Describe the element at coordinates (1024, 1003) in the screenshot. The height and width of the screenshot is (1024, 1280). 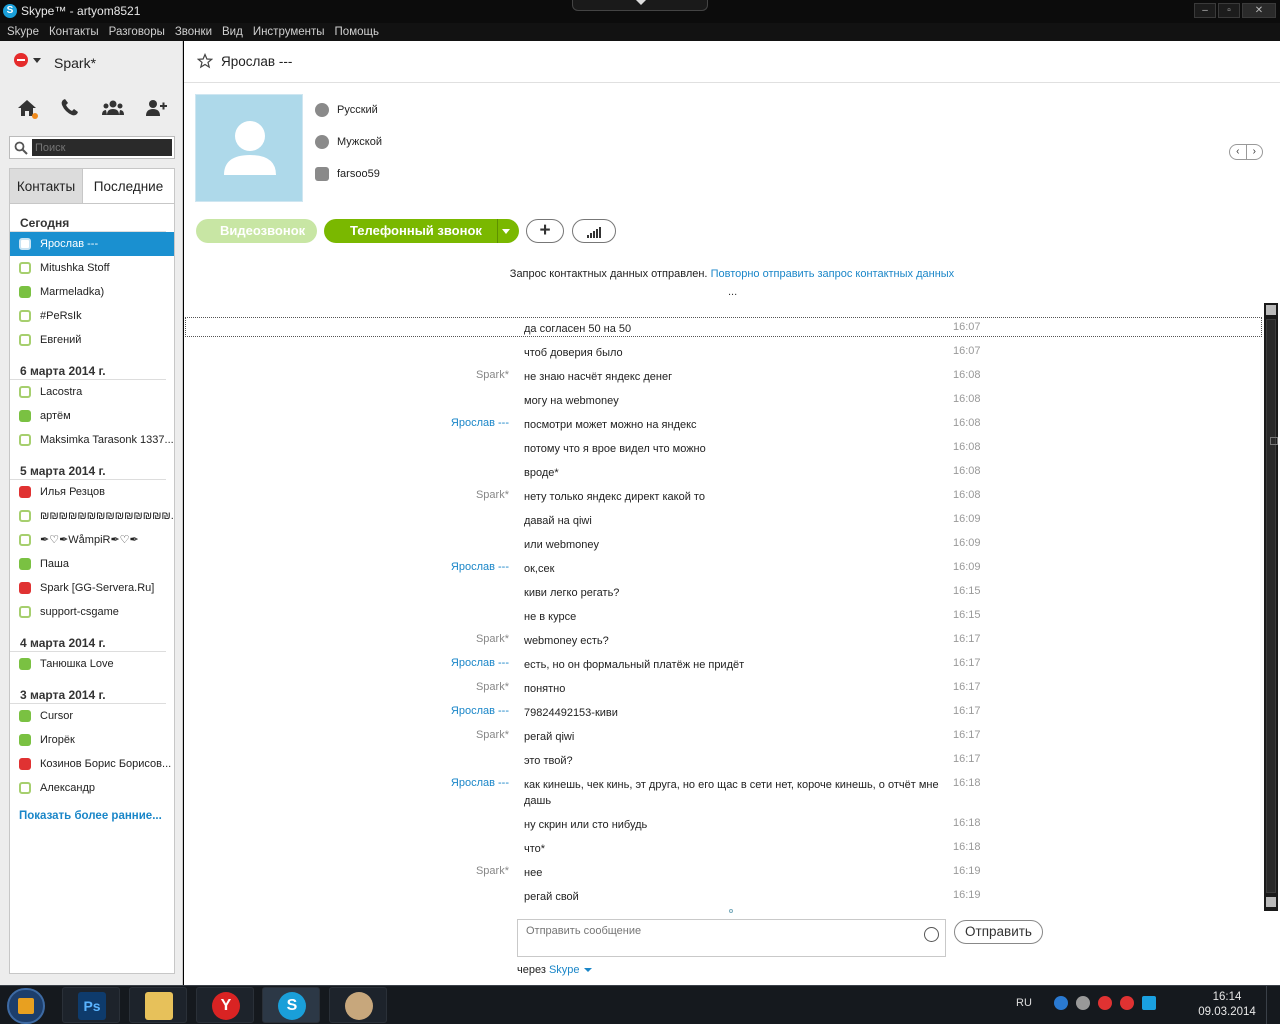
I see `language-indicator: RU` at that location.